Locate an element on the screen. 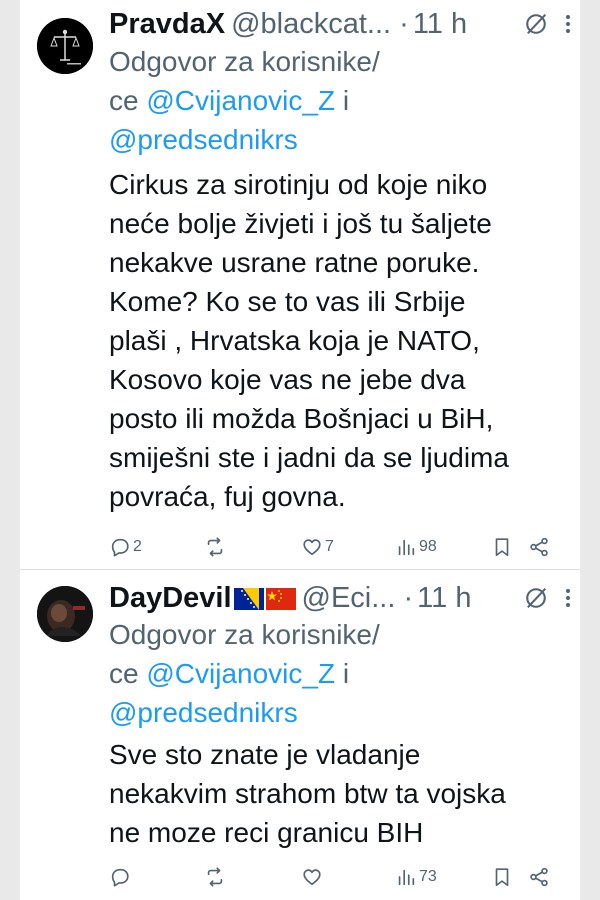  tweet-text-line: Sve sto znate je vladanje is located at coordinates (265, 754).